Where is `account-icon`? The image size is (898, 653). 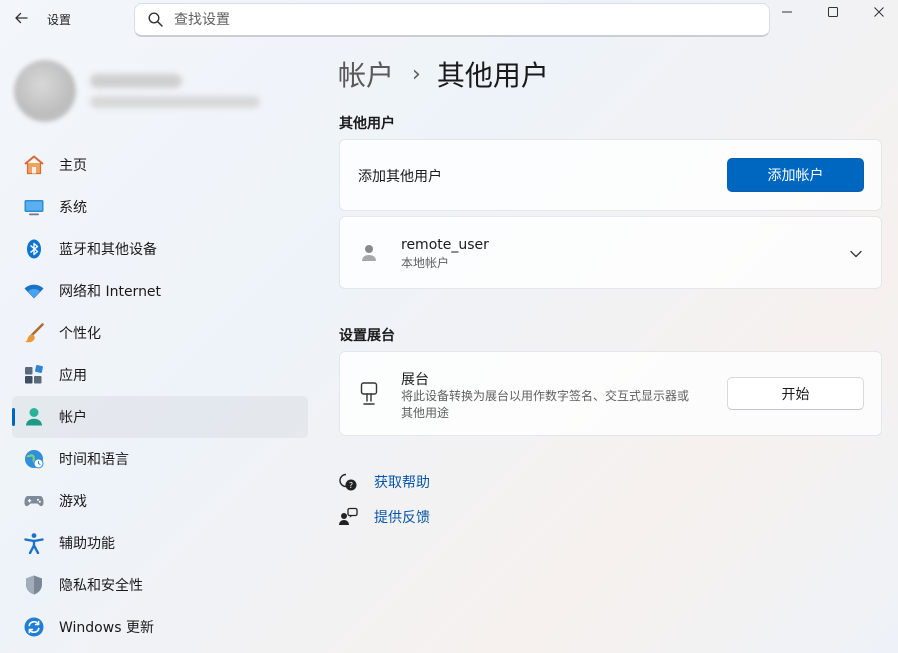
account-icon is located at coordinates (34, 417).